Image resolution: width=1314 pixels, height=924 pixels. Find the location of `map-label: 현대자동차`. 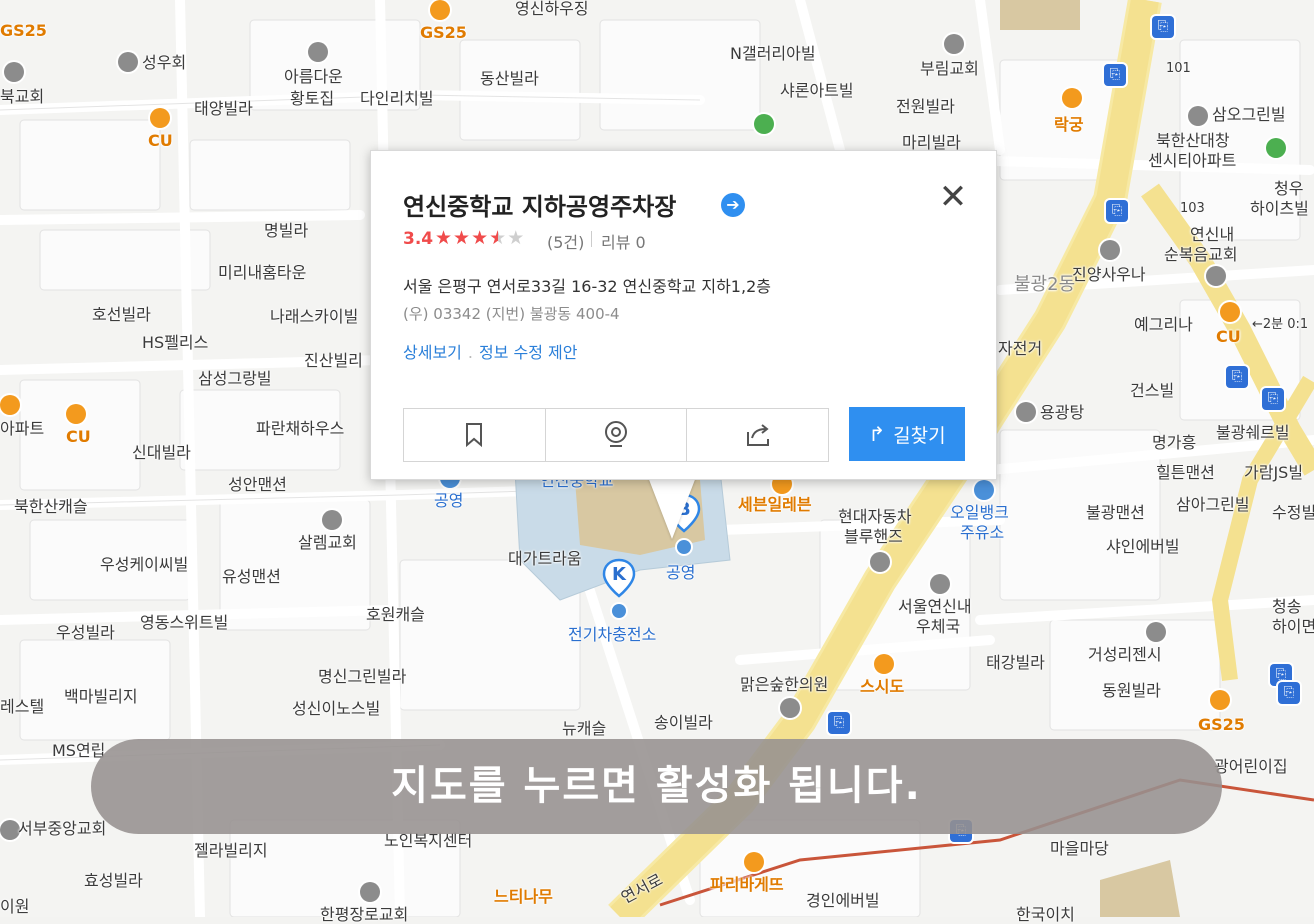

map-label: 현대자동차 is located at coordinates (875, 516).